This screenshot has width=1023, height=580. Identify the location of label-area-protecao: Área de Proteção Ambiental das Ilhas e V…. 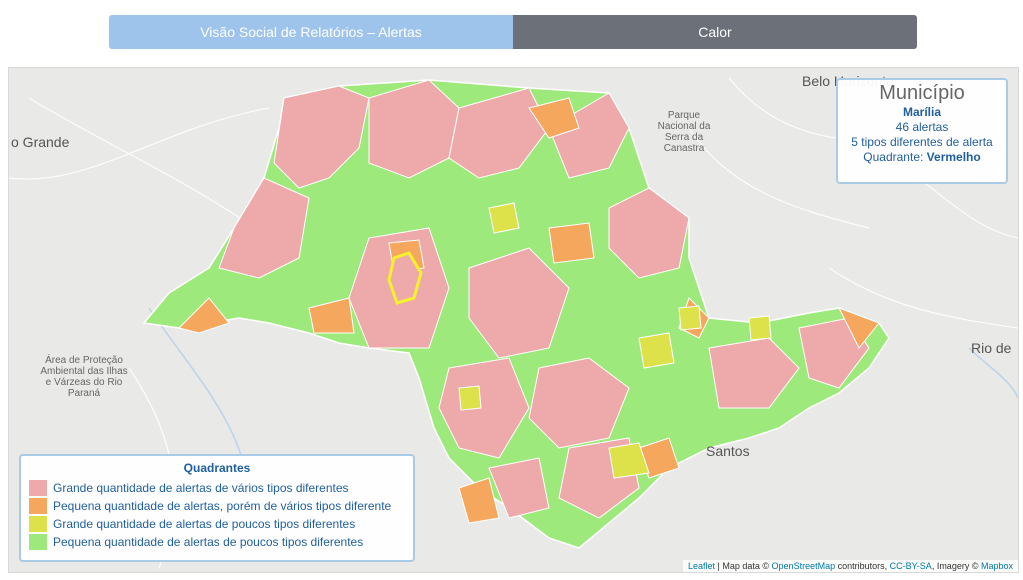
(84, 377).